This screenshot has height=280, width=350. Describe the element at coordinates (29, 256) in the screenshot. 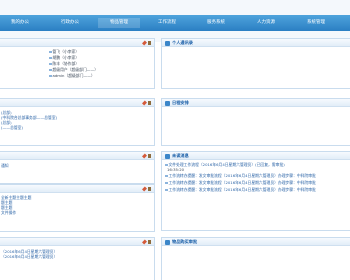

I see `list-item: （2016年6月4日星期六管理员）` at that location.